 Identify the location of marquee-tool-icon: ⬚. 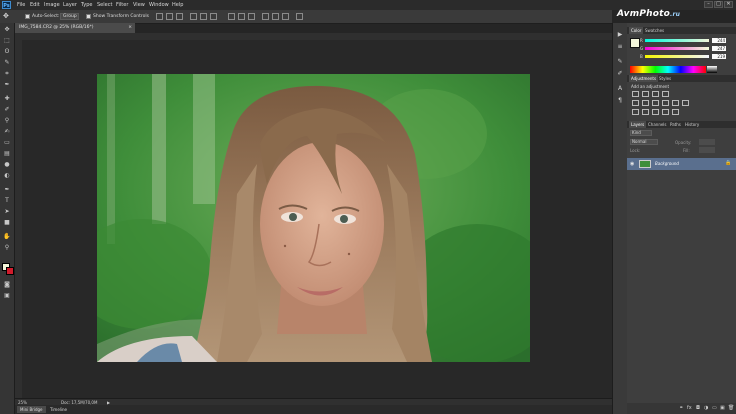
(7, 40).